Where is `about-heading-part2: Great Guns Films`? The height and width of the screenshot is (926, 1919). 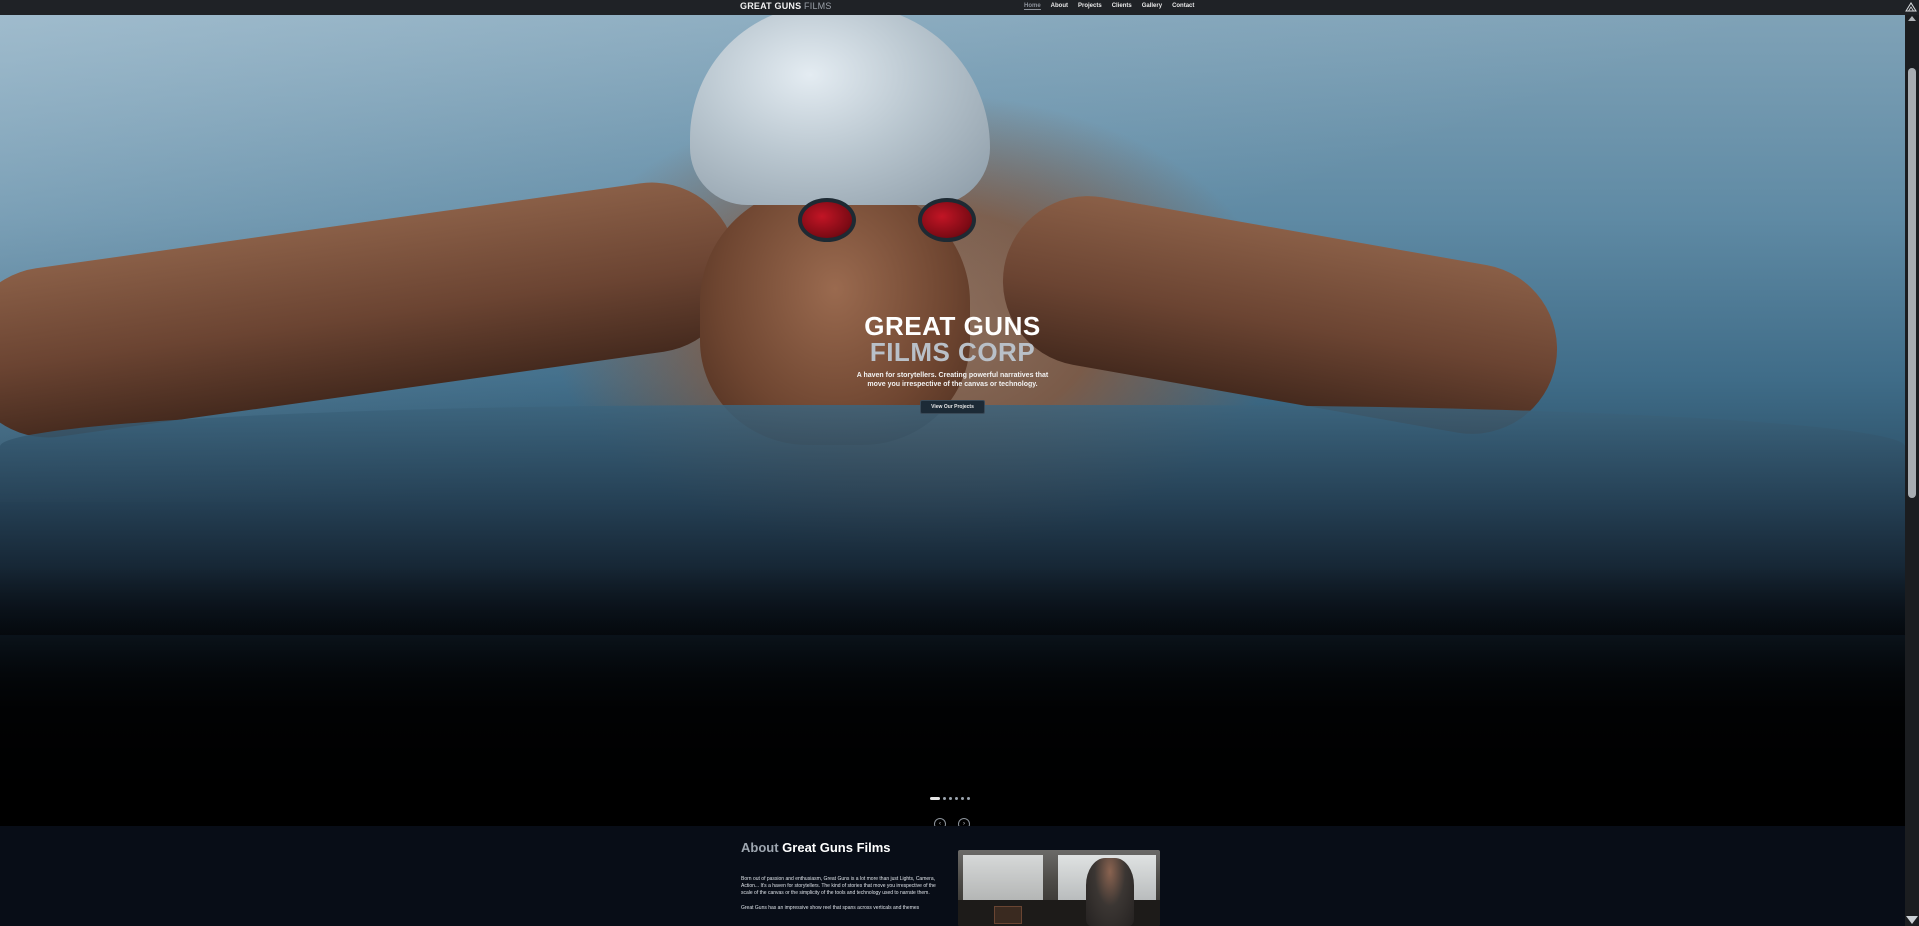
about-heading-part2: Great Guns Films is located at coordinates (836, 847).